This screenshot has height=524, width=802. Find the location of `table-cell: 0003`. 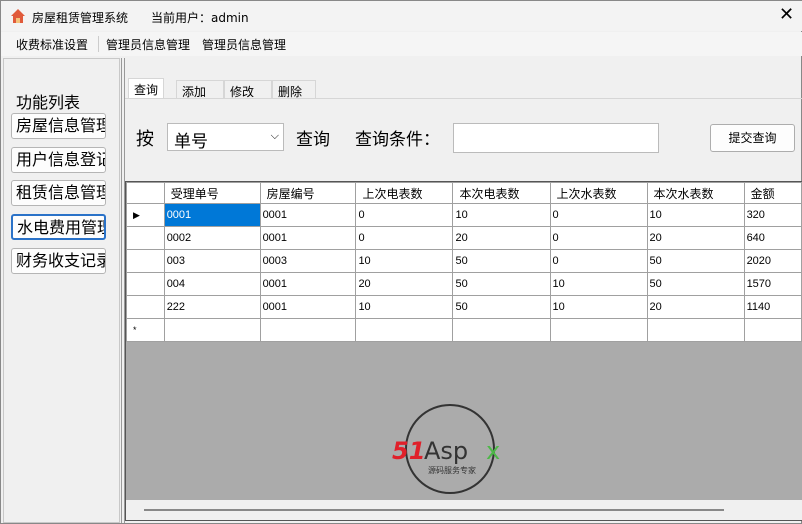

table-cell: 0003 is located at coordinates (308, 261).